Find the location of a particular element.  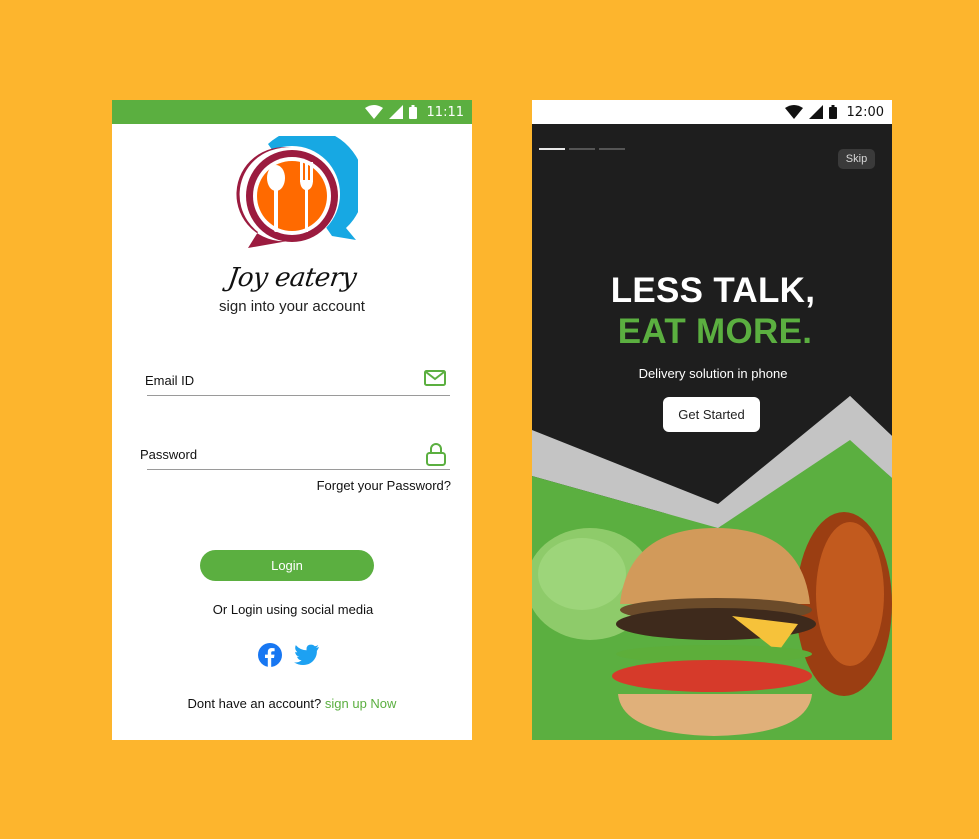

password-underline is located at coordinates (298, 469).